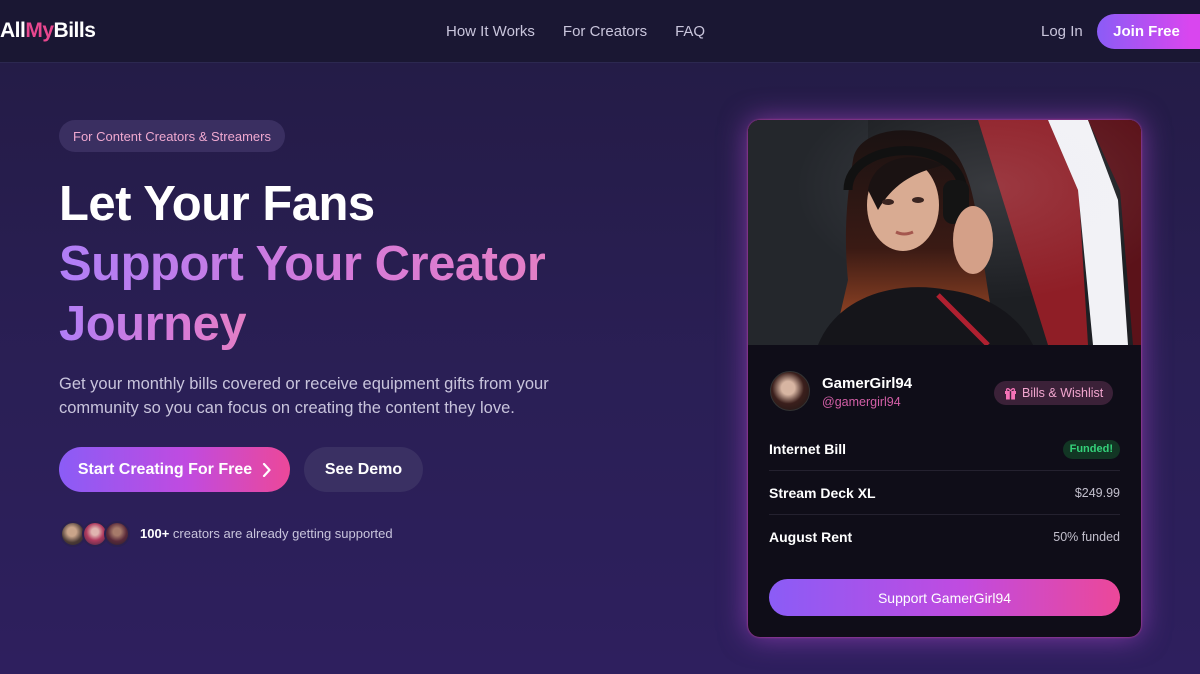  I want to click on creator-name: GamerGirl94, so click(867, 383).